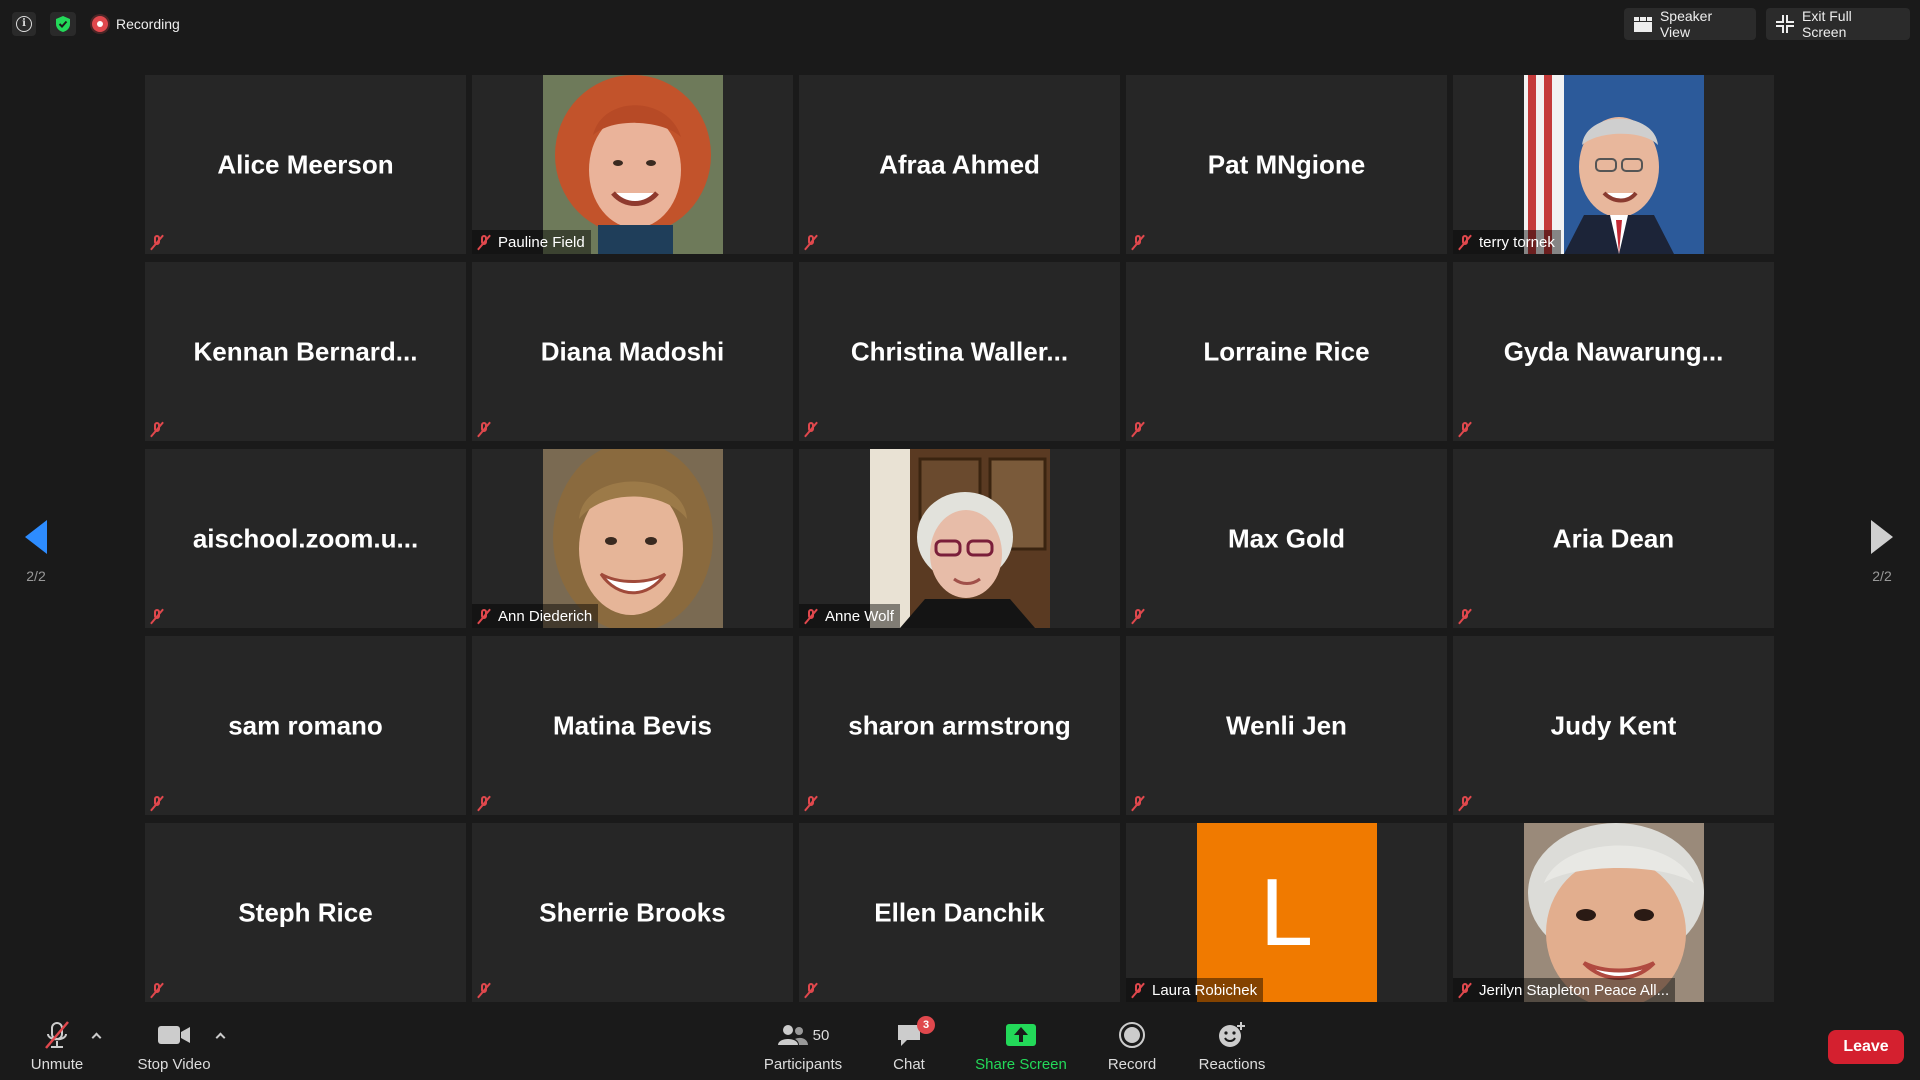 The width and height of the screenshot is (1920, 1080). I want to click on arrow-left-icon, so click(36, 537).